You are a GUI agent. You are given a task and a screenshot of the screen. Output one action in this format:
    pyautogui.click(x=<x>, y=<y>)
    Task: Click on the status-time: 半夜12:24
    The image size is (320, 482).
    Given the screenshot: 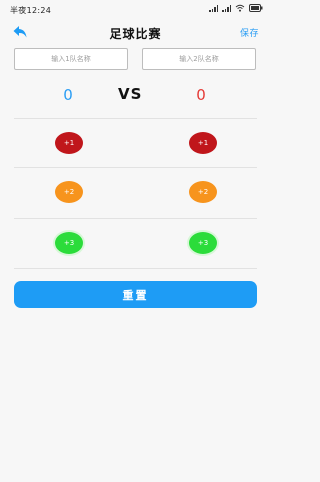 What is the action you would take?
    pyautogui.click(x=31, y=10)
    